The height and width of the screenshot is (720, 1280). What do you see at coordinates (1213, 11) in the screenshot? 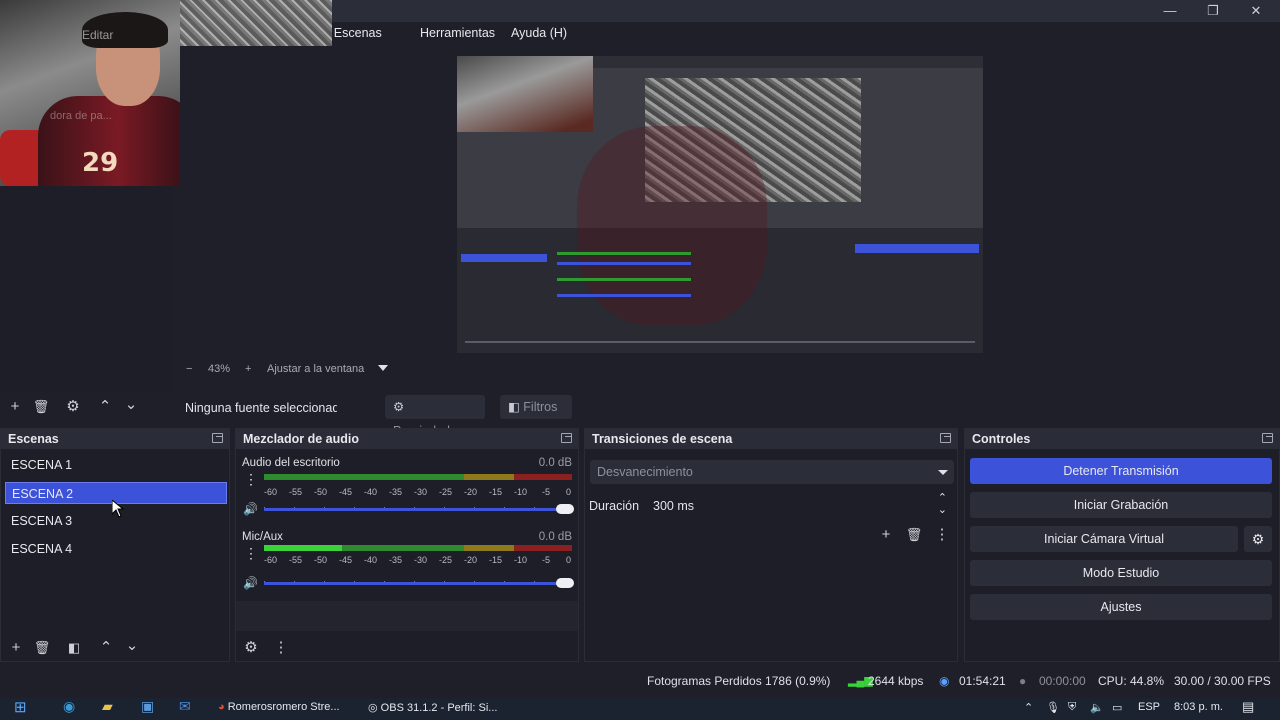
I see `restore-button: ❐` at bounding box center [1213, 11].